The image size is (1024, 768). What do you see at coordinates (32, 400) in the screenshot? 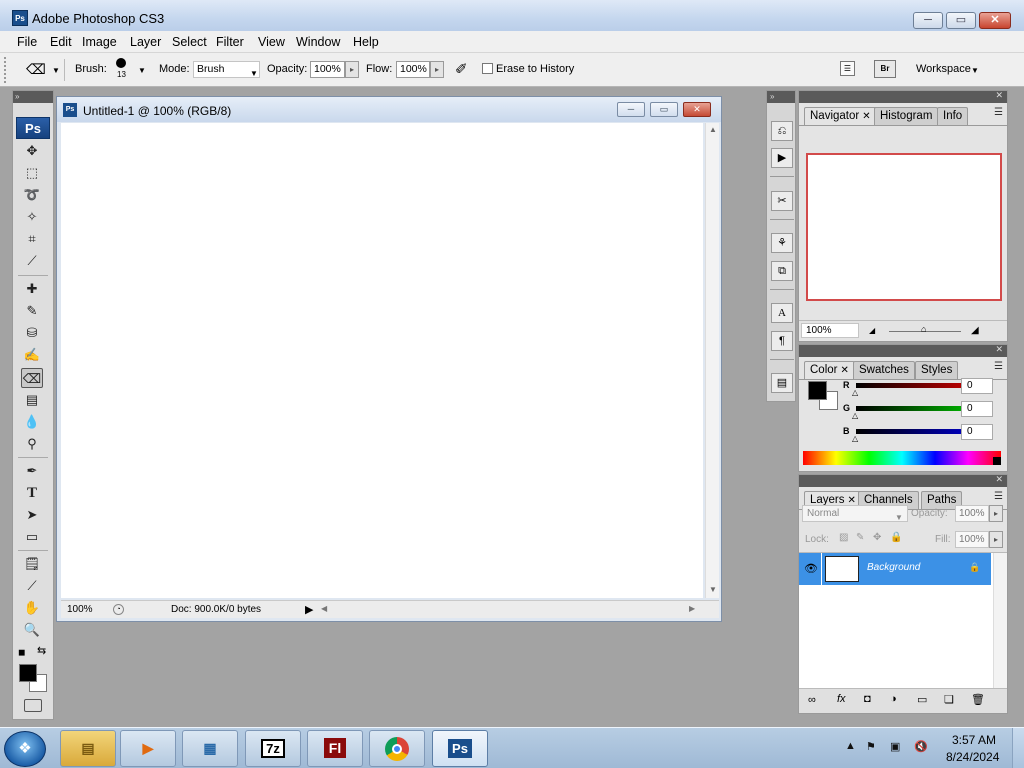
I see `gradient-tool-icon: ▤` at bounding box center [32, 400].